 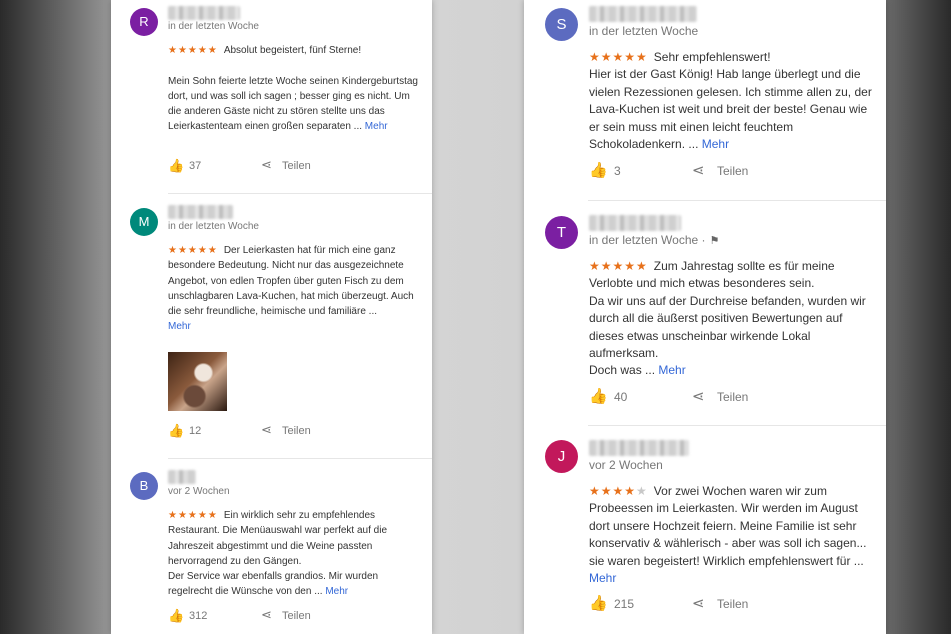 What do you see at coordinates (144, 222) in the screenshot?
I see `avatar: M` at bounding box center [144, 222].